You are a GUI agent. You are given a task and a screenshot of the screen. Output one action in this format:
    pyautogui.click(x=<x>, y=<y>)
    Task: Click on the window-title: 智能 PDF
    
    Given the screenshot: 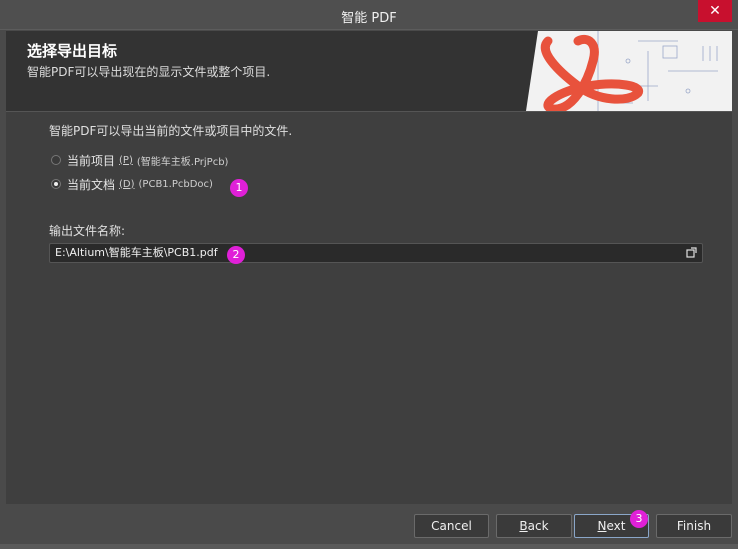 What is the action you would take?
    pyautogui.click(x=369, y=18)
    